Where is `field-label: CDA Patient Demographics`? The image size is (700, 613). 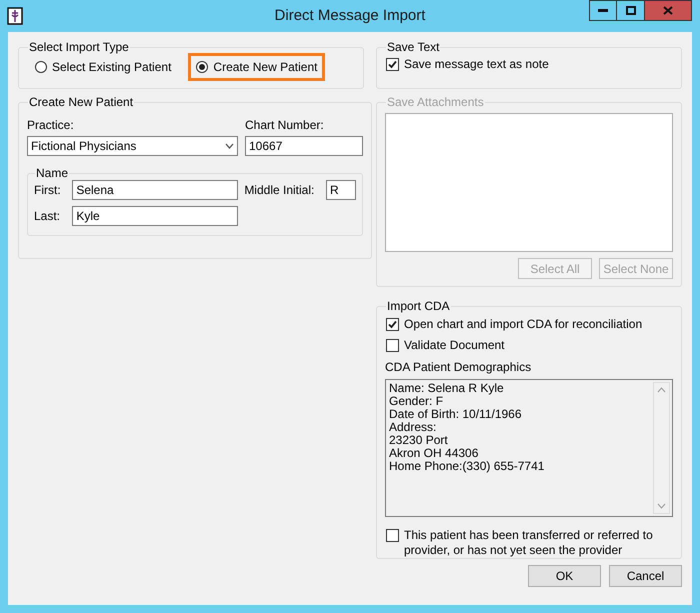 field-label: CDA Patient Demographics is located at coordinates (458, 367).